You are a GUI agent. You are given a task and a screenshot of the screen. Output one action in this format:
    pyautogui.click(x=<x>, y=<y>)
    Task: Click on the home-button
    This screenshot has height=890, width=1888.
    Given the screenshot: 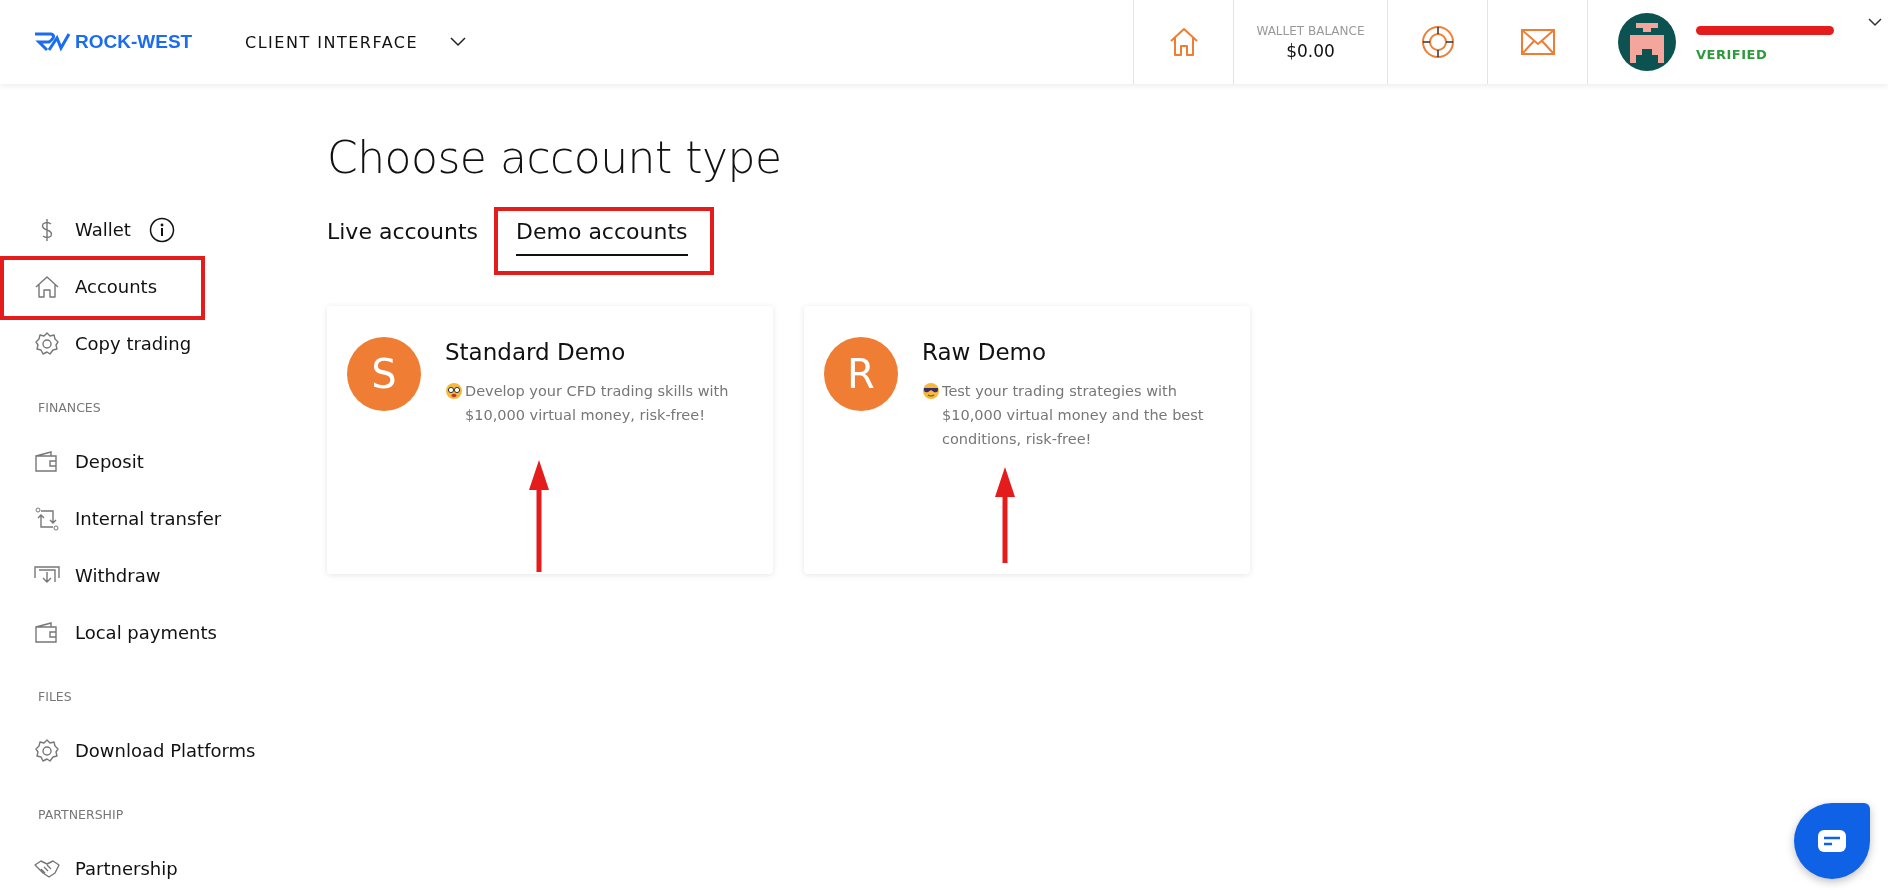 What is the action you would take?
    pyautogui.click(x=1183, y=42)
    